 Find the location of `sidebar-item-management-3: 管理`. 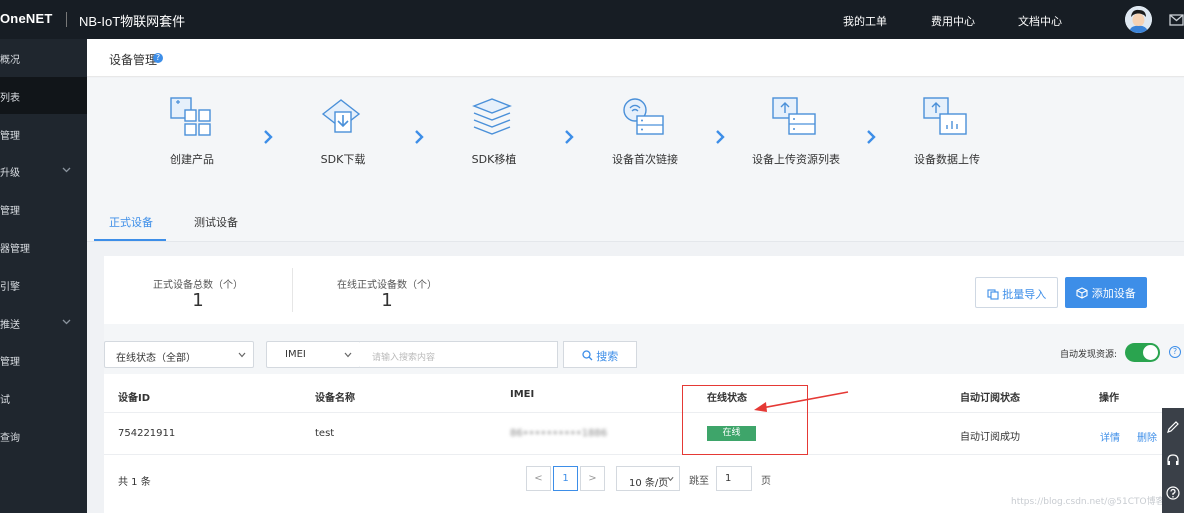

sidebar-item-management-3: 管理 is located at coordinates (43, 359).